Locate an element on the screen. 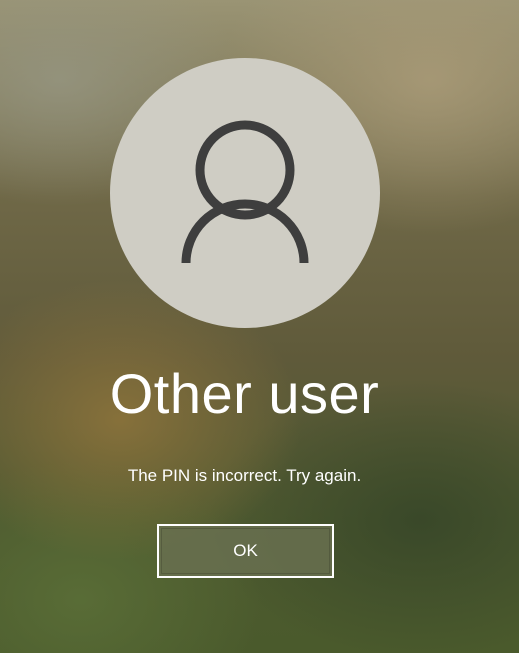 The height and width of the screenshot is (653, 519). ok-button: OK is located at coordinates (245, 551).